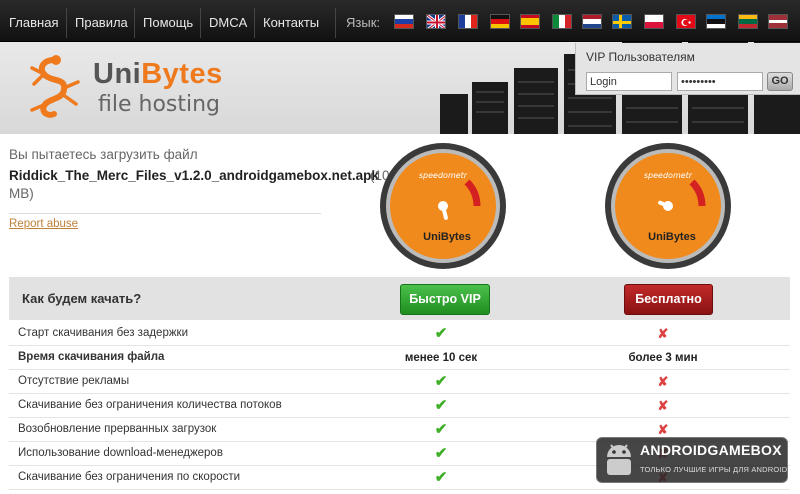 The width and height of the screenshot is (800, 494). I want to click on logo-name-part2: Bytes, so click(182, 74).